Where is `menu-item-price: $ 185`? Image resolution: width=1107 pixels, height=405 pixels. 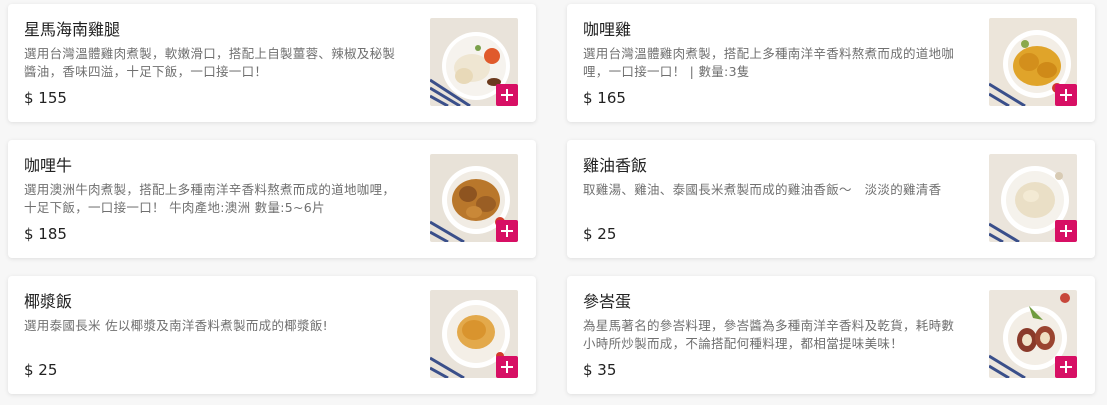 menu-item-price: $ 185 is located at coordinates (45, 234).